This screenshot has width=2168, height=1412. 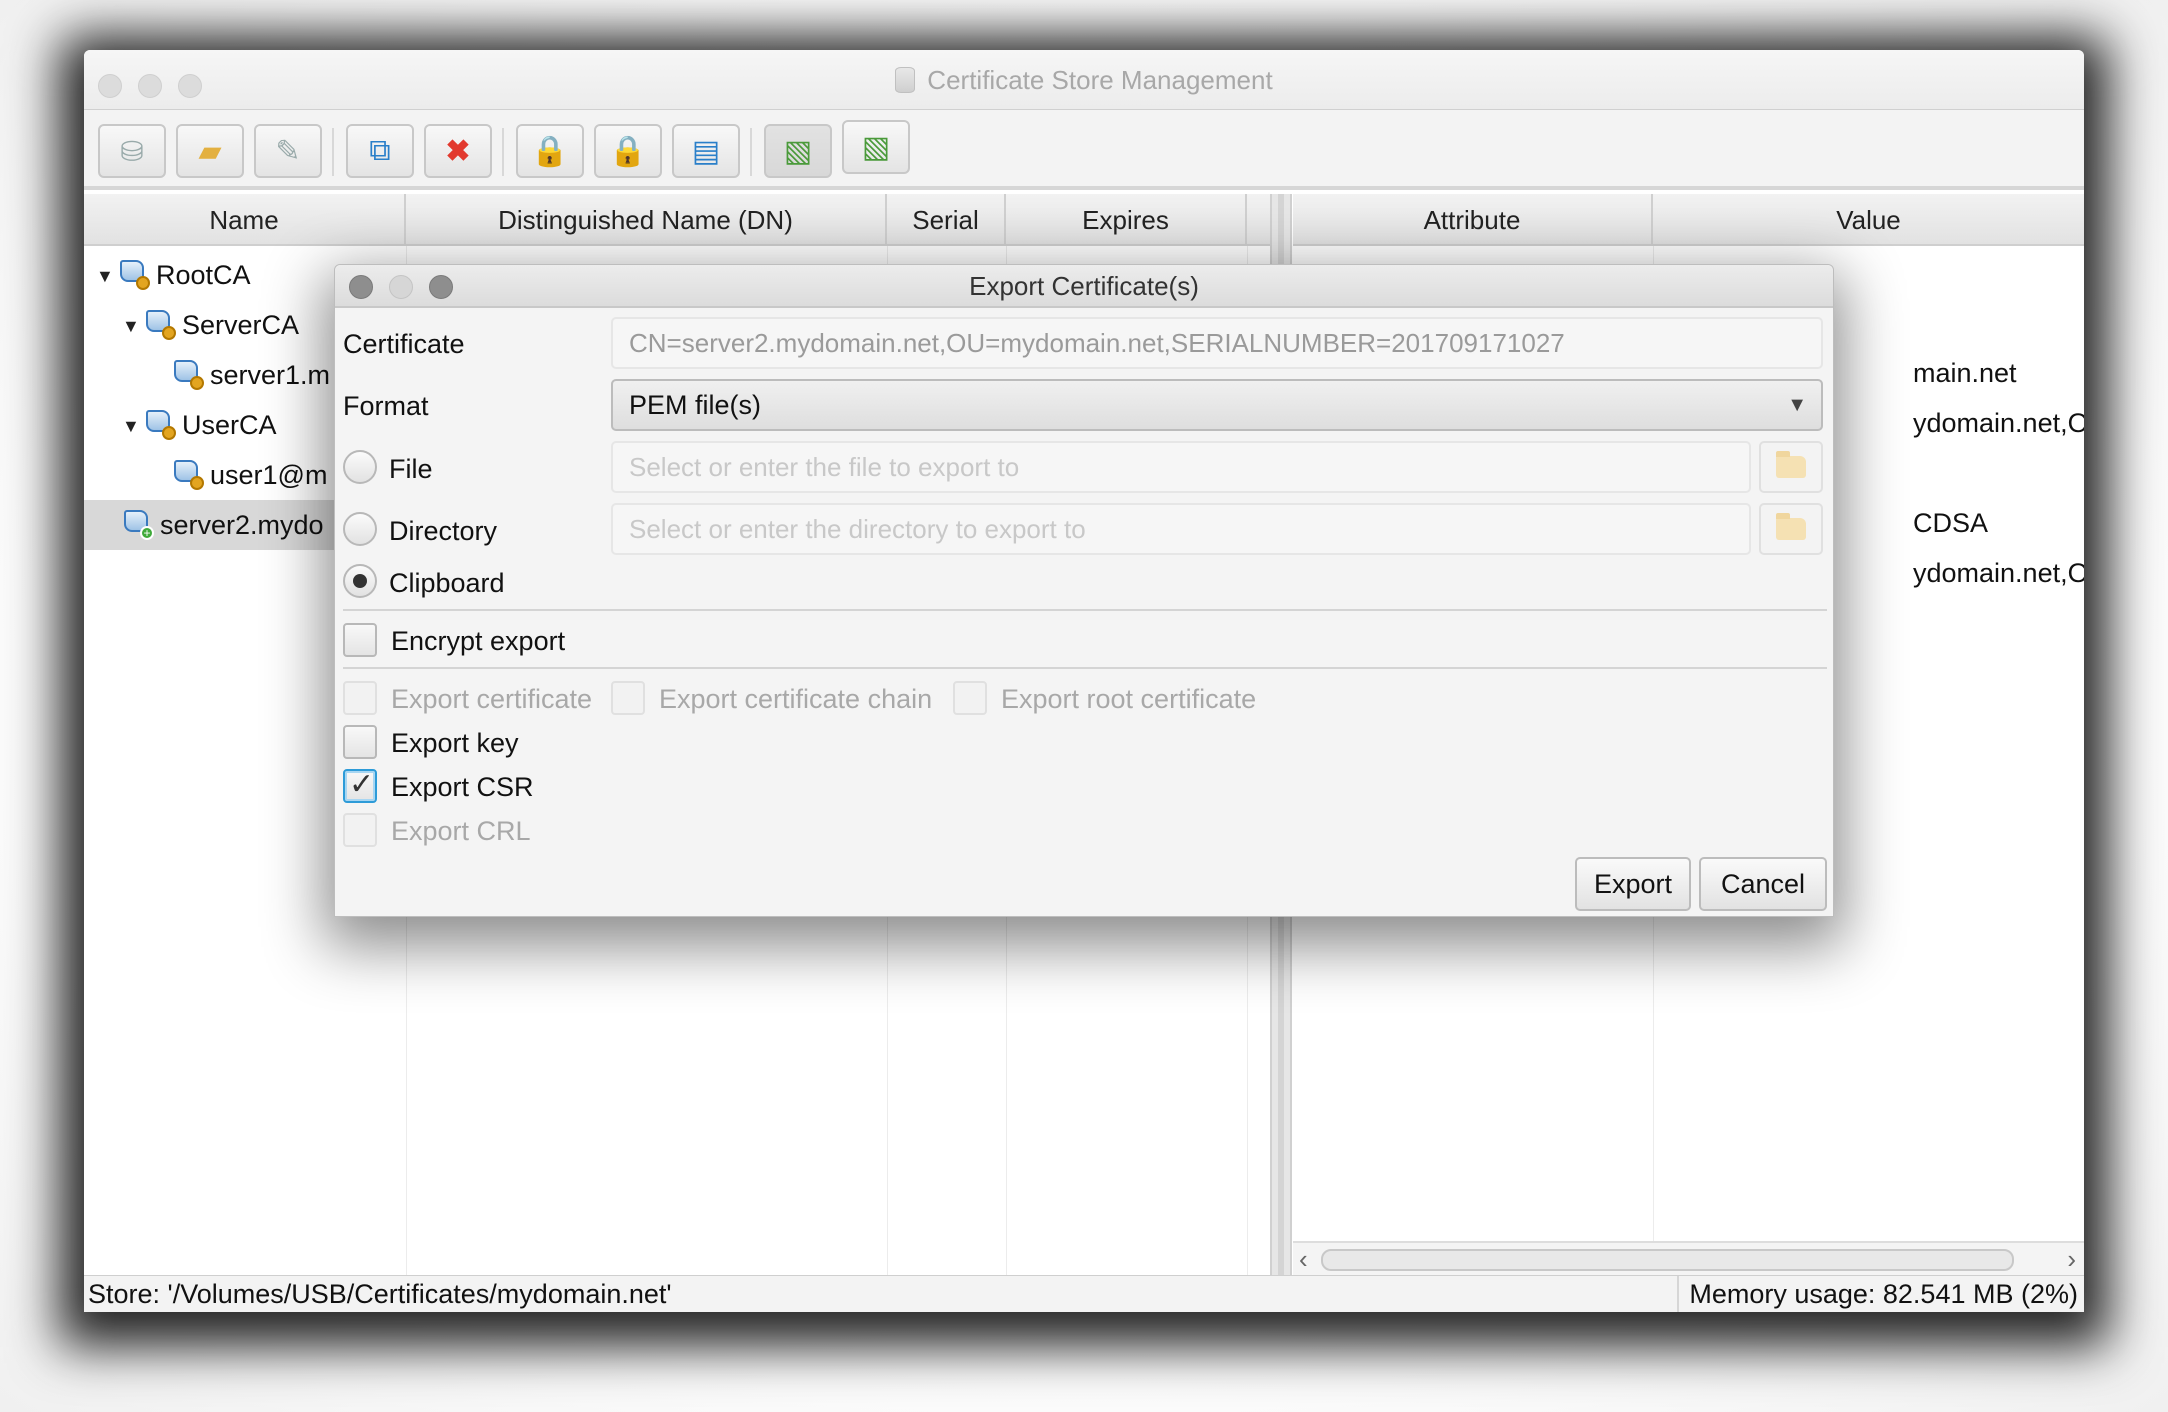 I want to click on certificate-add-icon: +, so click(x=138, y=524).